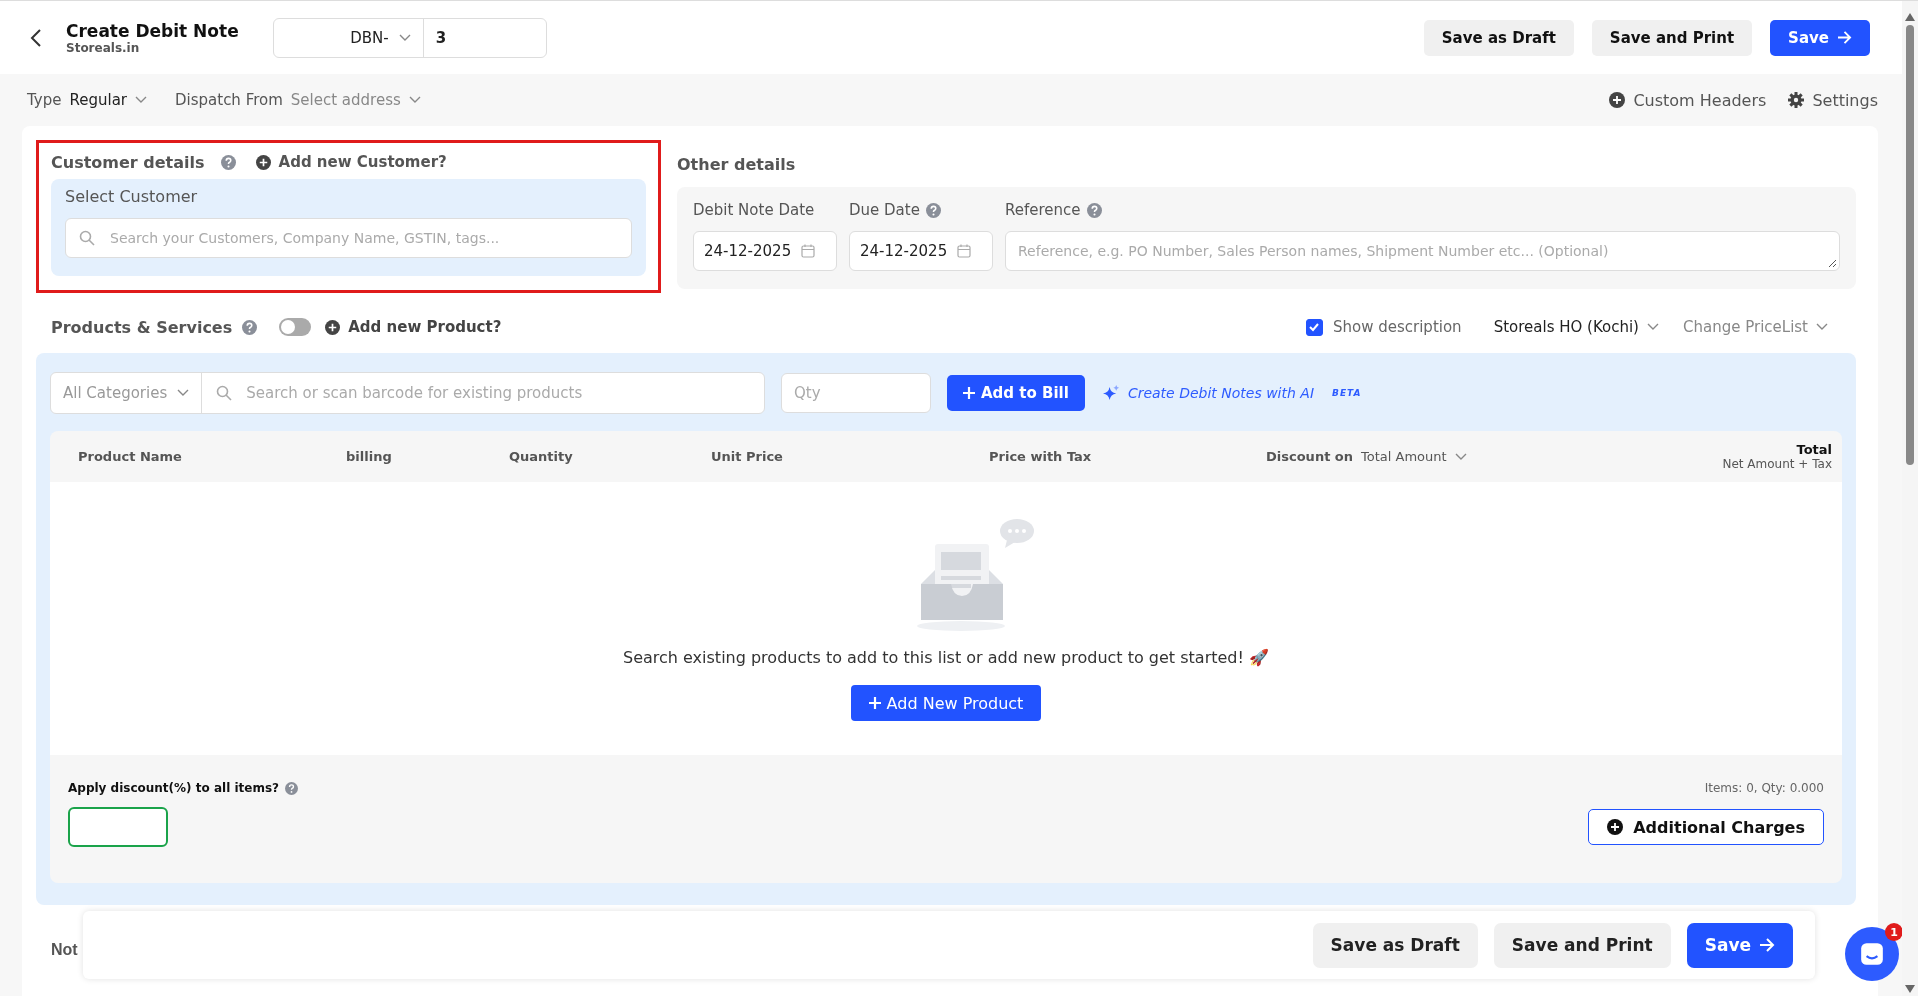  What do you see at coordinates (108, 100) in the screenshot?
I see `type-dropdown: Regular` at bounding box center [108, 100].